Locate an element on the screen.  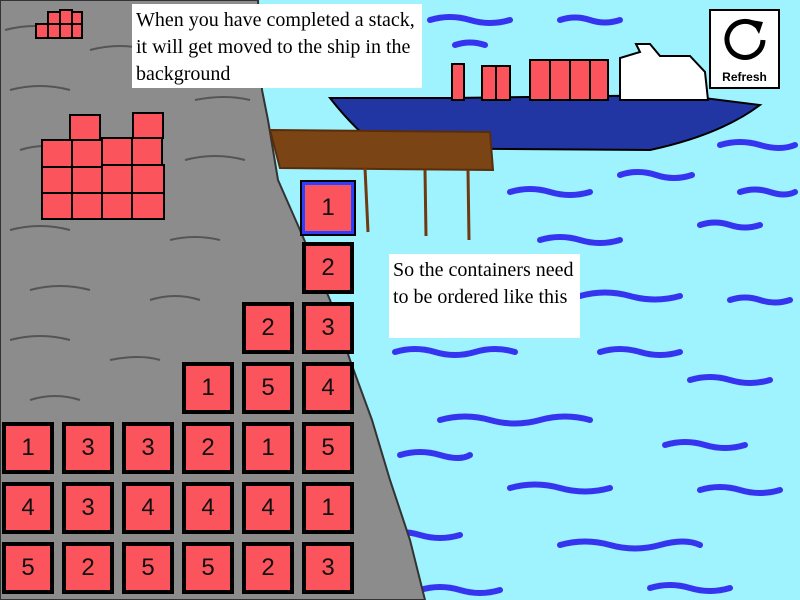
refresh-icon is located at coordinates (745, 39).